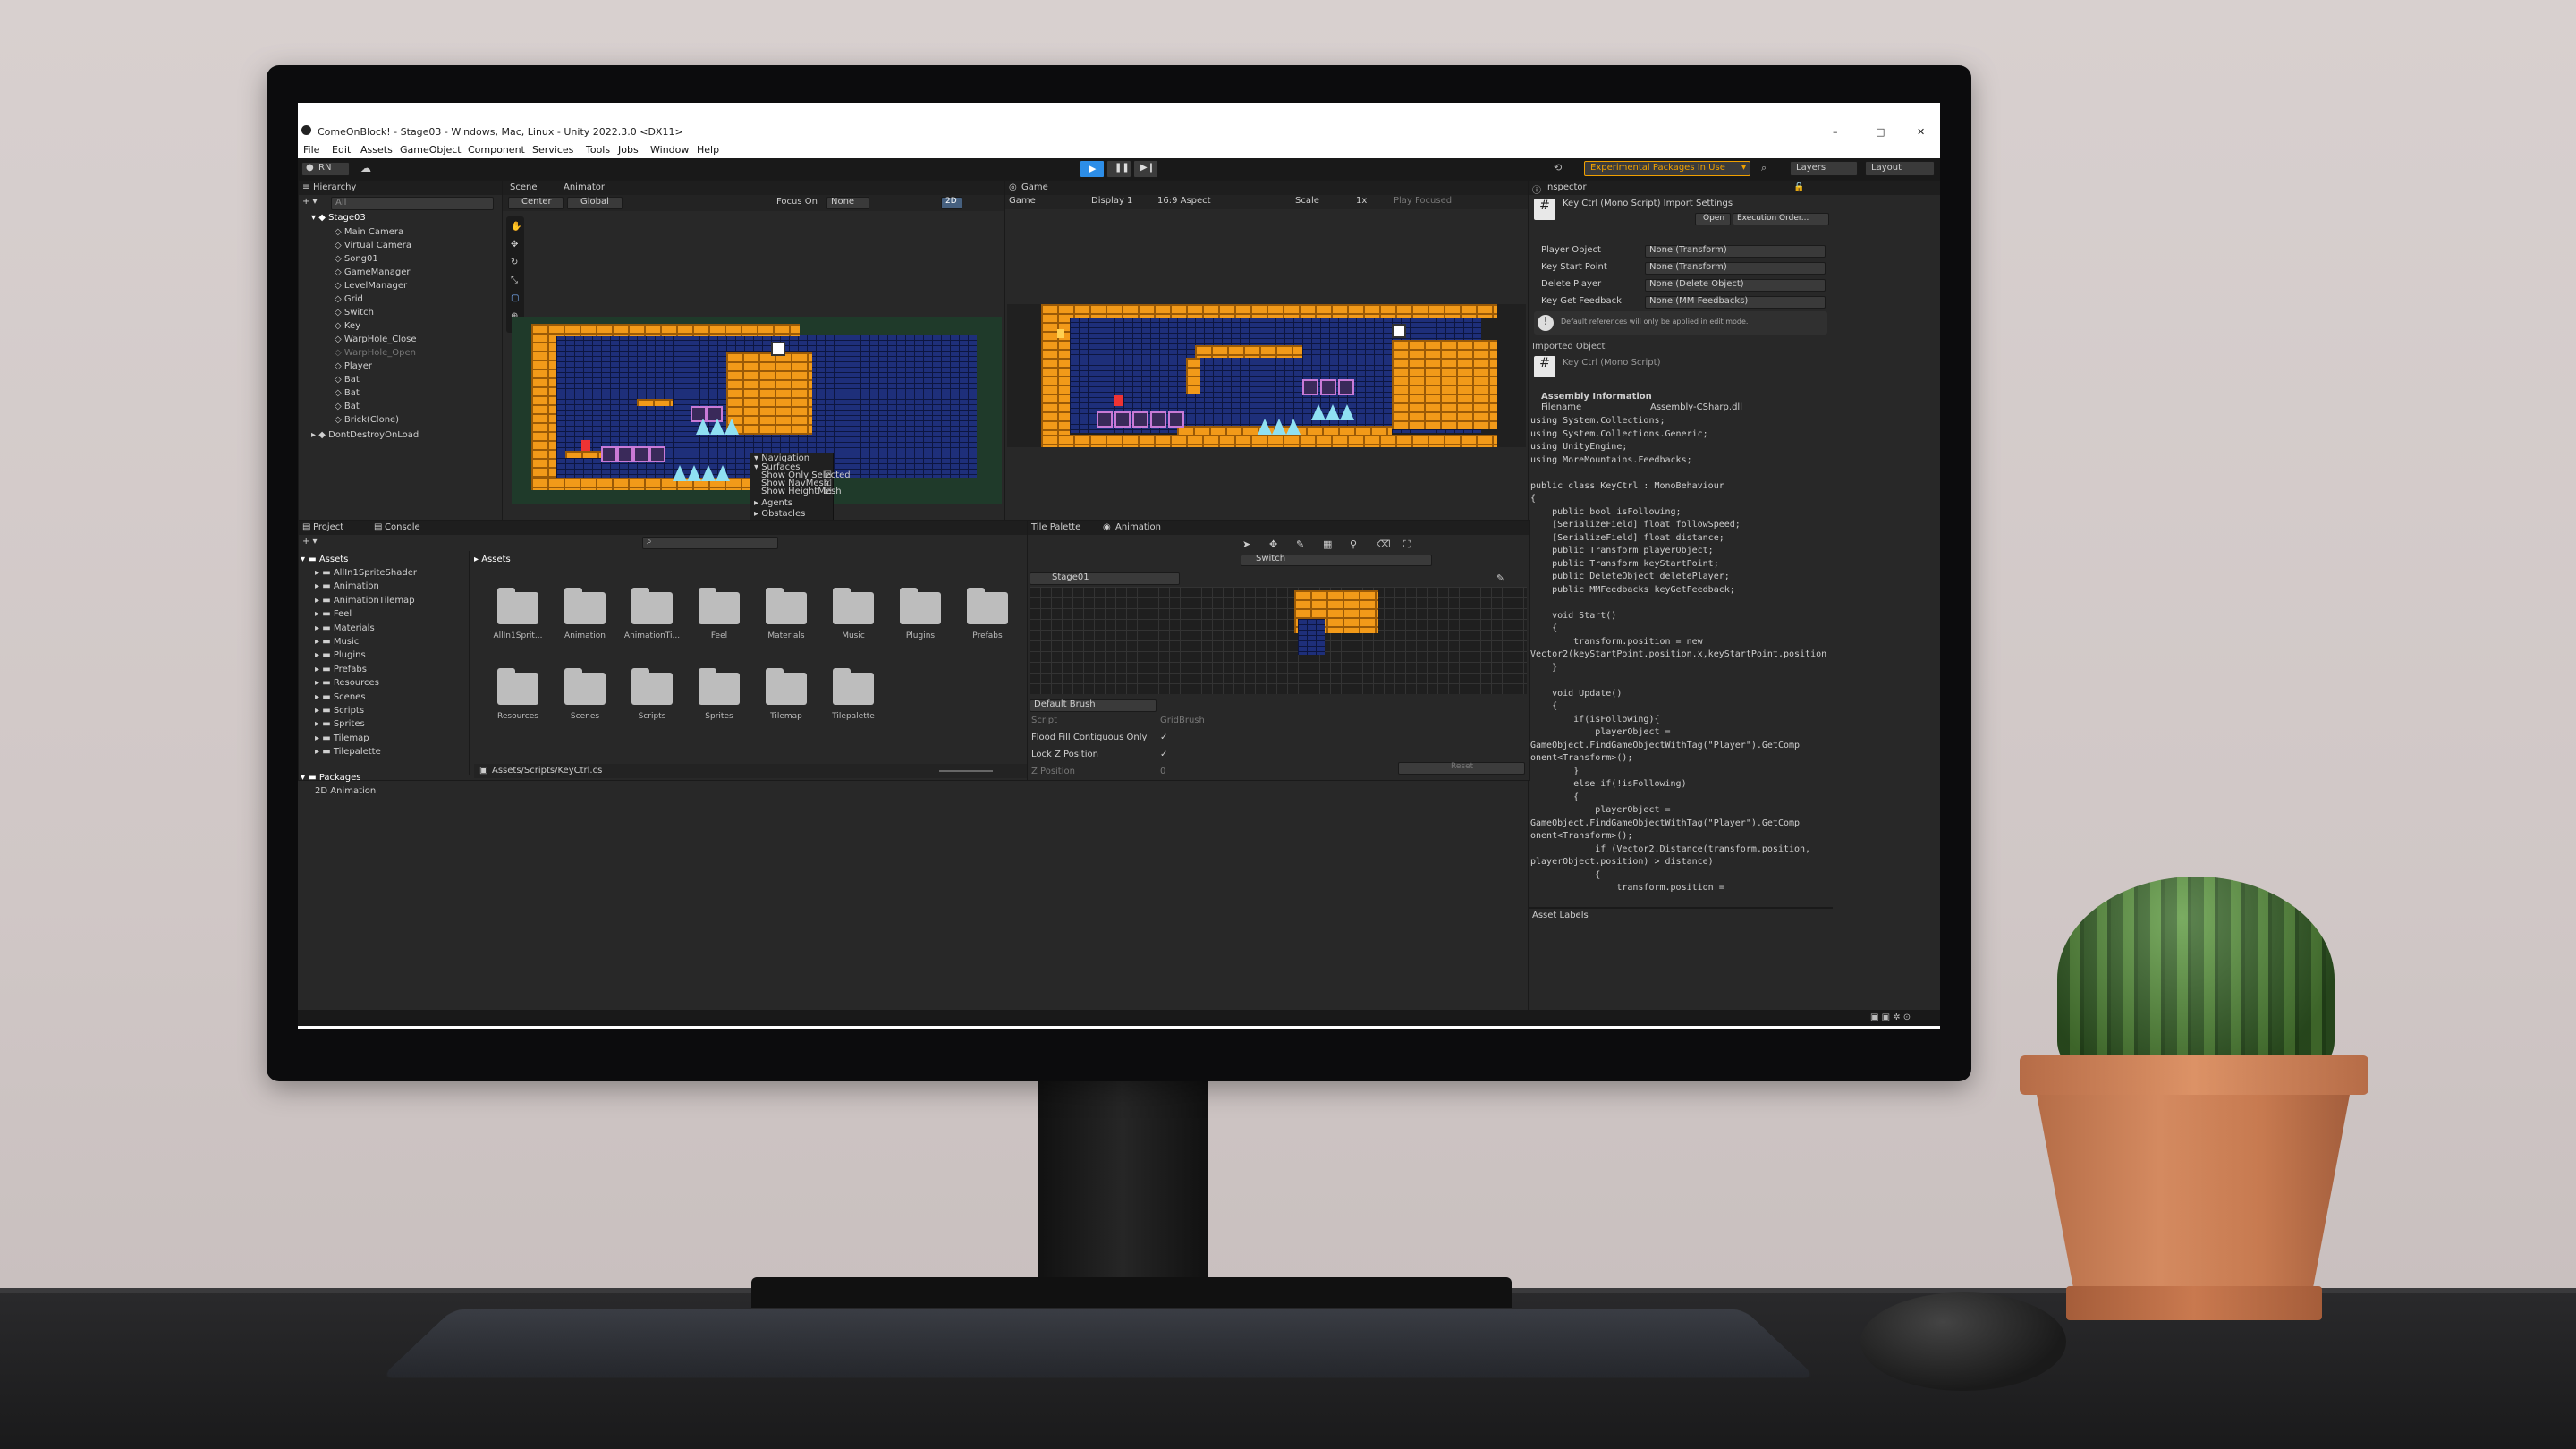  What do you see at coordinates (1835, 132) in the screenshot?
I see `minimize-button: –` at bounding box center [1835, 132].